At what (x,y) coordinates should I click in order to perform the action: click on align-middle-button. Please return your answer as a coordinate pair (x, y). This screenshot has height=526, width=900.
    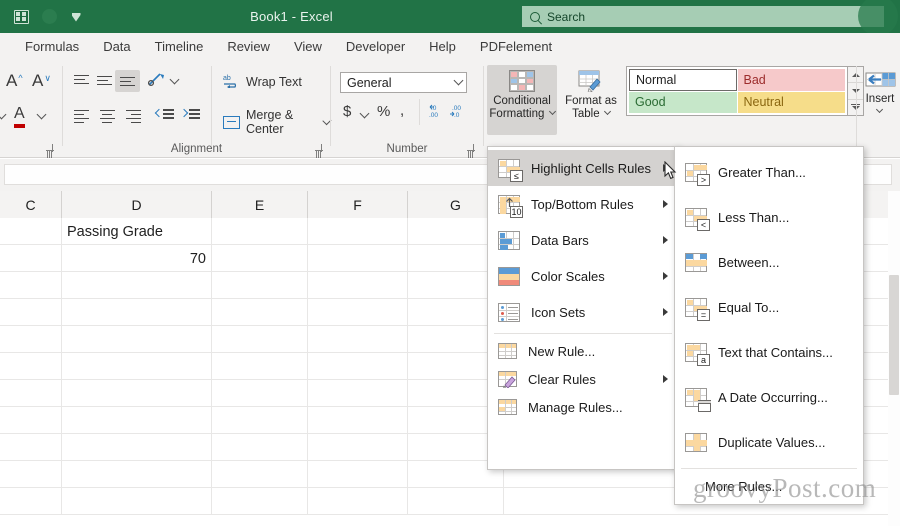
    Looking at the image, I should click on (104, 81).